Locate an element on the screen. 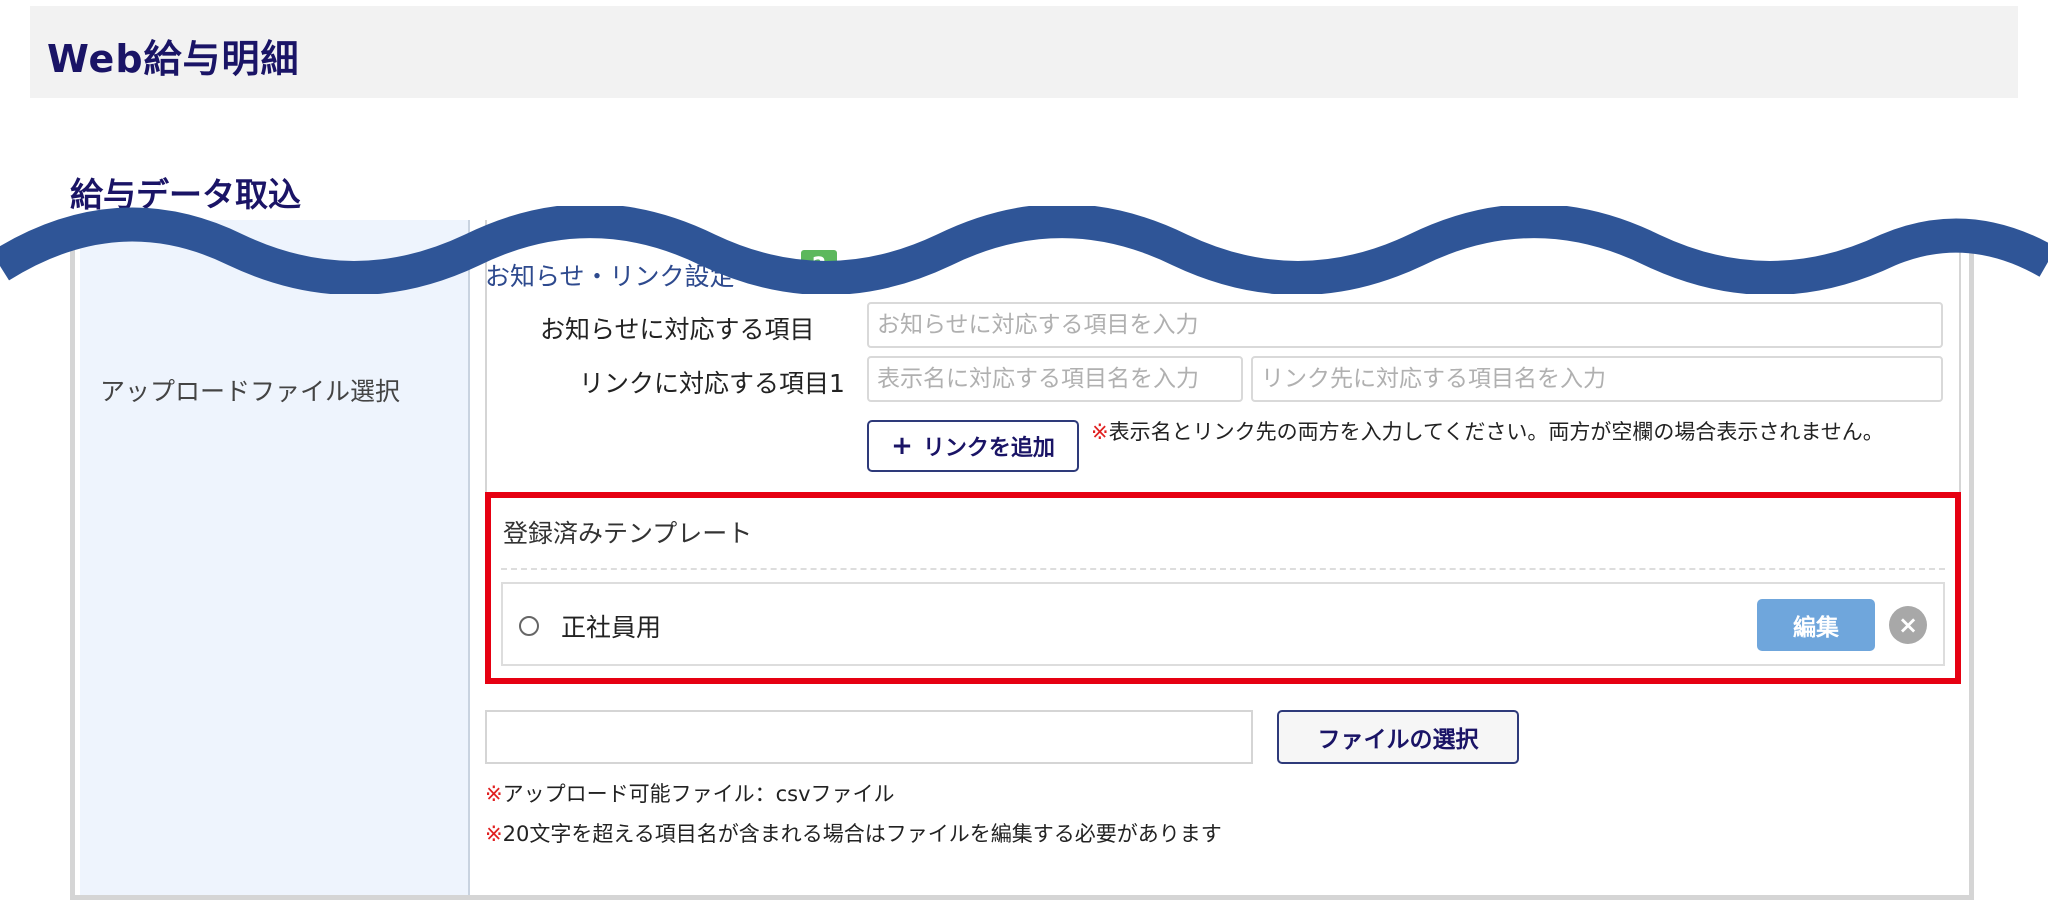 The image size is (2048, 908). file-note-text: アップロード可能ファイル：csvファイル is located at coordinates (698, 794).